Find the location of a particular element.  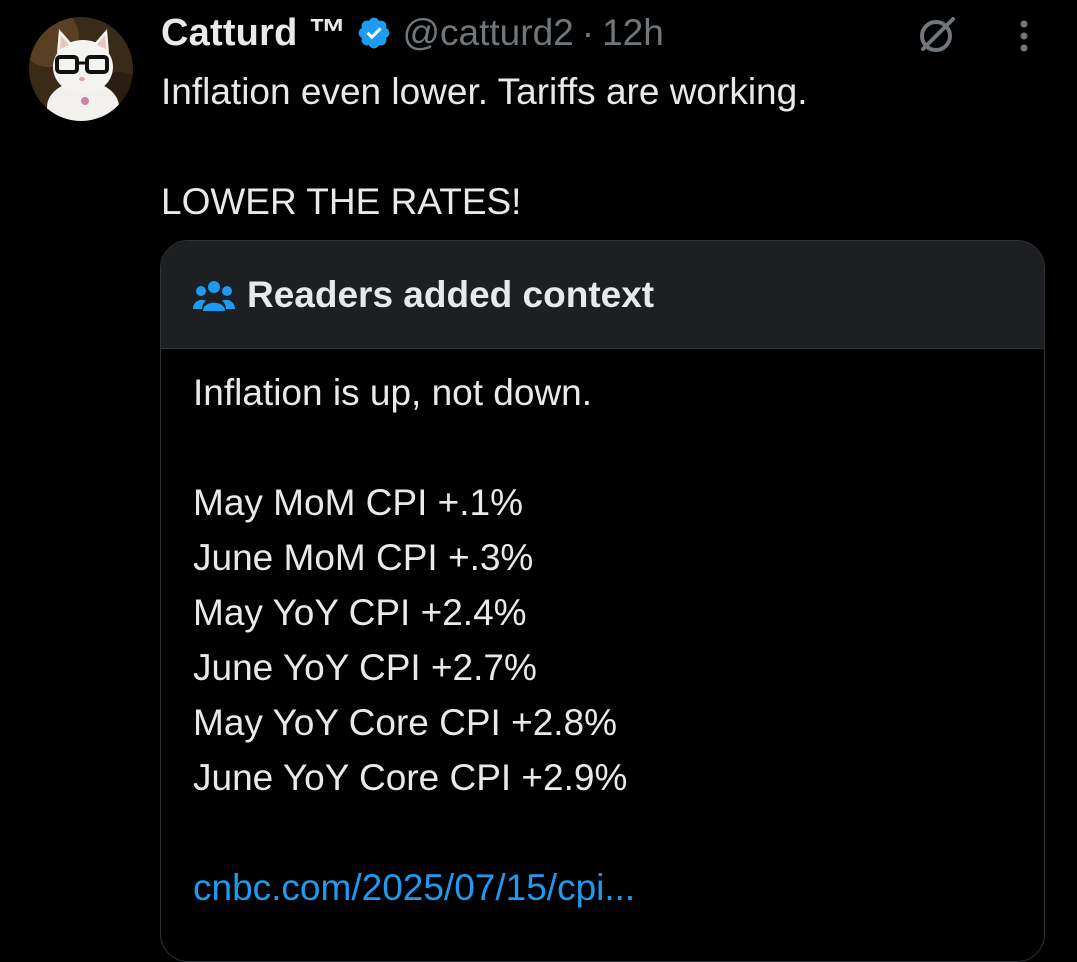

grok-icon is located at coordinates (937, 35).